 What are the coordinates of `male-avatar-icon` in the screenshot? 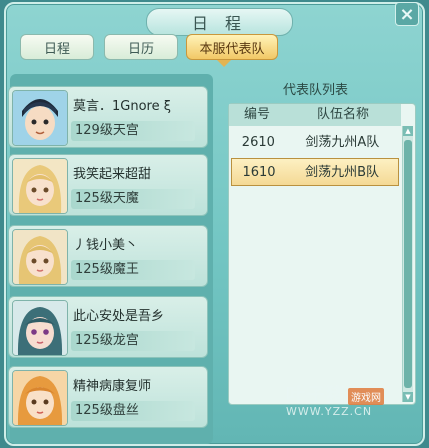 It's located at (40, 118).